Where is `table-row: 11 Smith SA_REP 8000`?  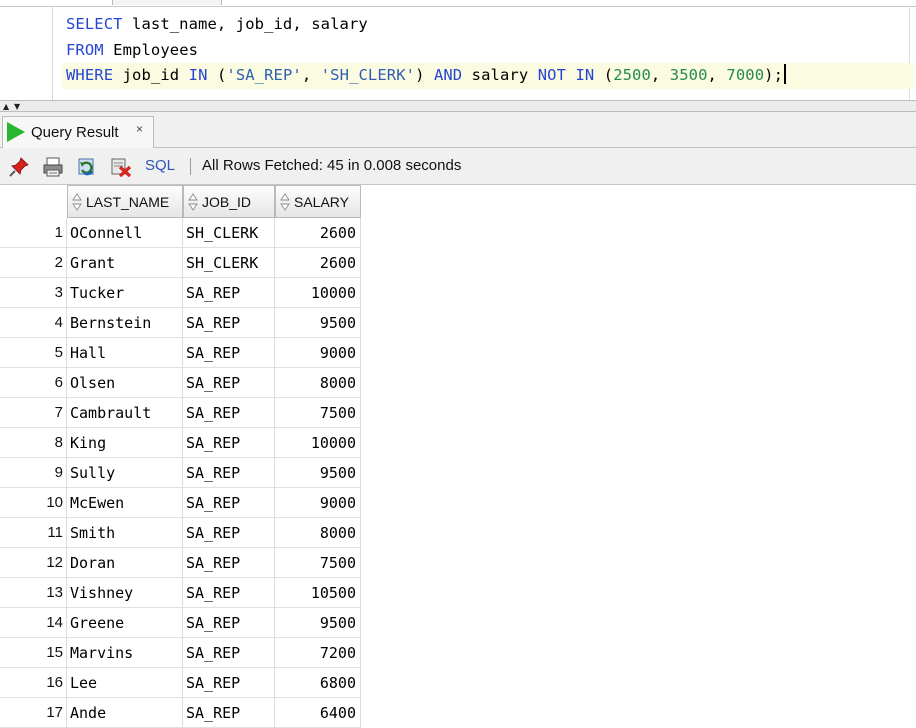 table-row: 11 Smith SA_REP 8000 is located at coordinates (180, 533).